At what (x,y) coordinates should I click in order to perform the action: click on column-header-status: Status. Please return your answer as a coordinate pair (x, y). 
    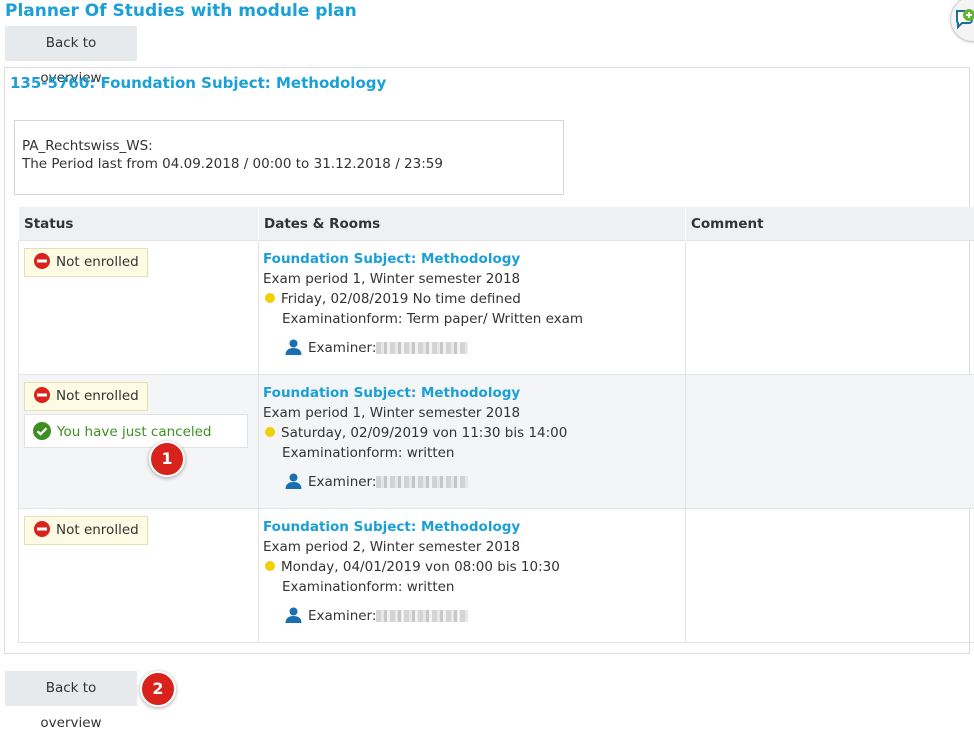
    Looking at the image, I should click on (139, 224).